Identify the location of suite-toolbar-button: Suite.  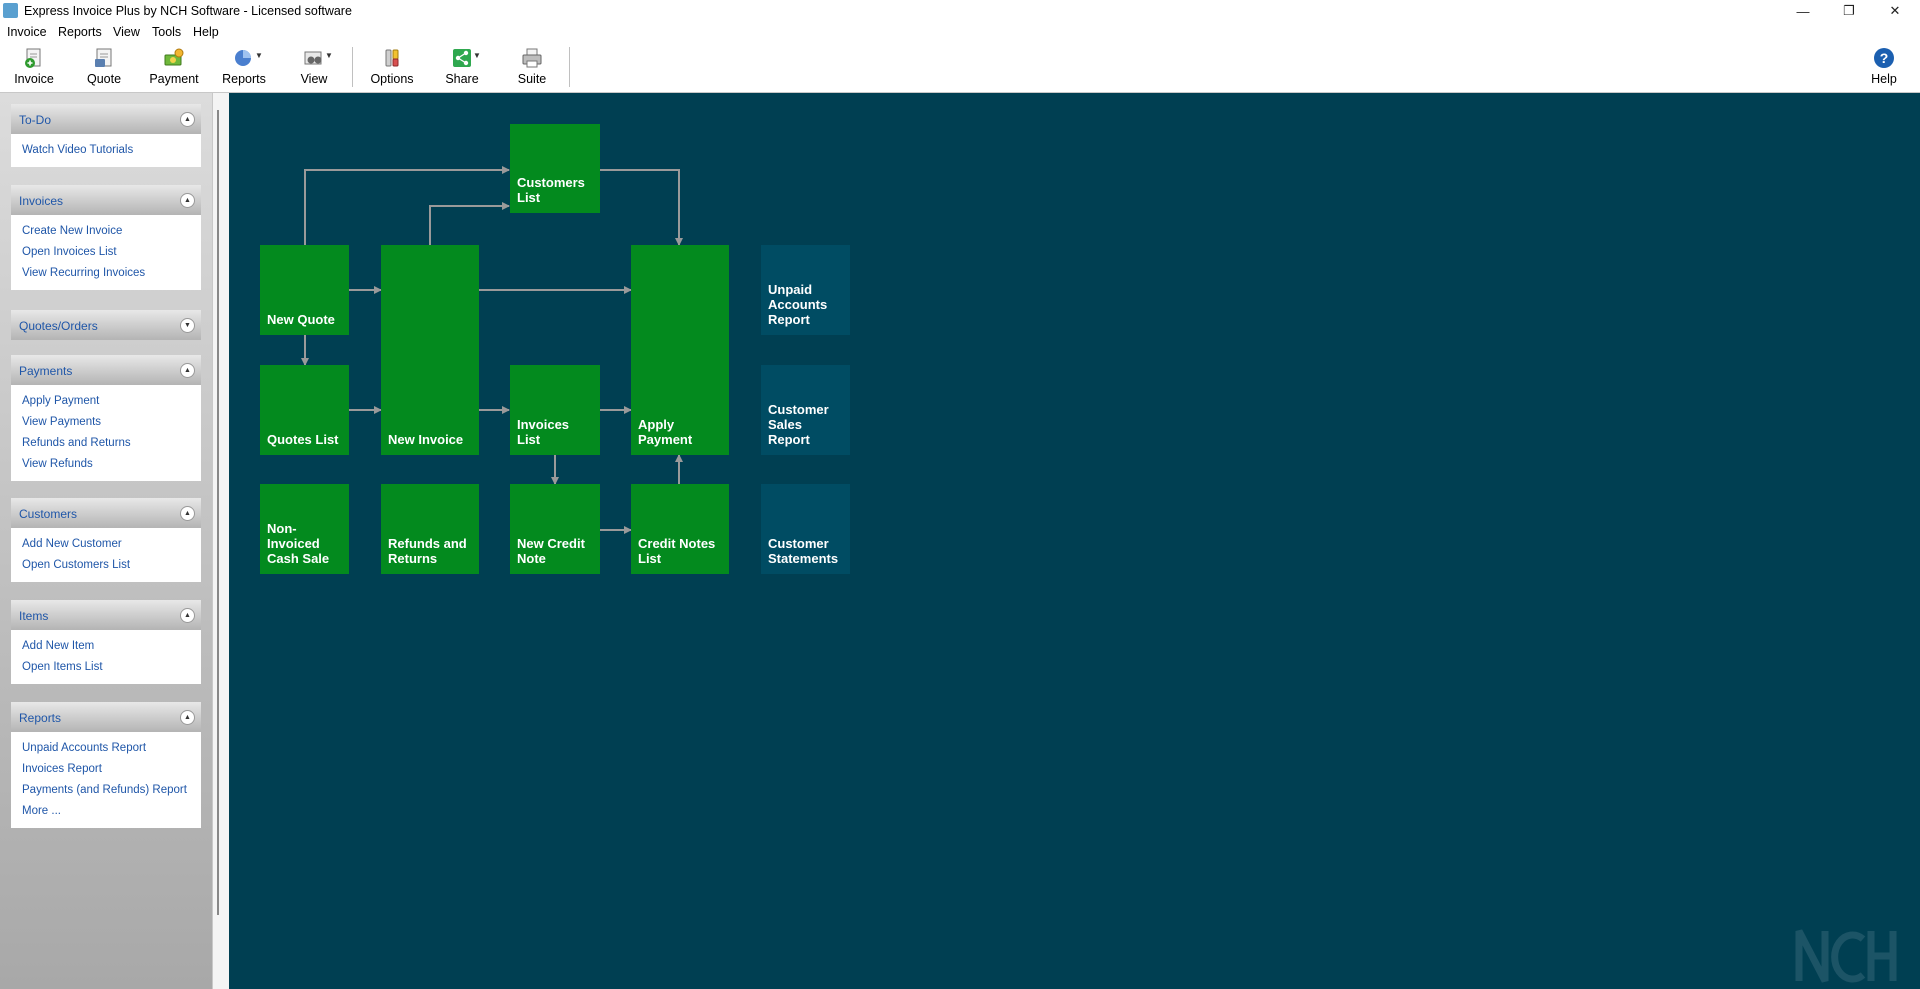
(532, 67).